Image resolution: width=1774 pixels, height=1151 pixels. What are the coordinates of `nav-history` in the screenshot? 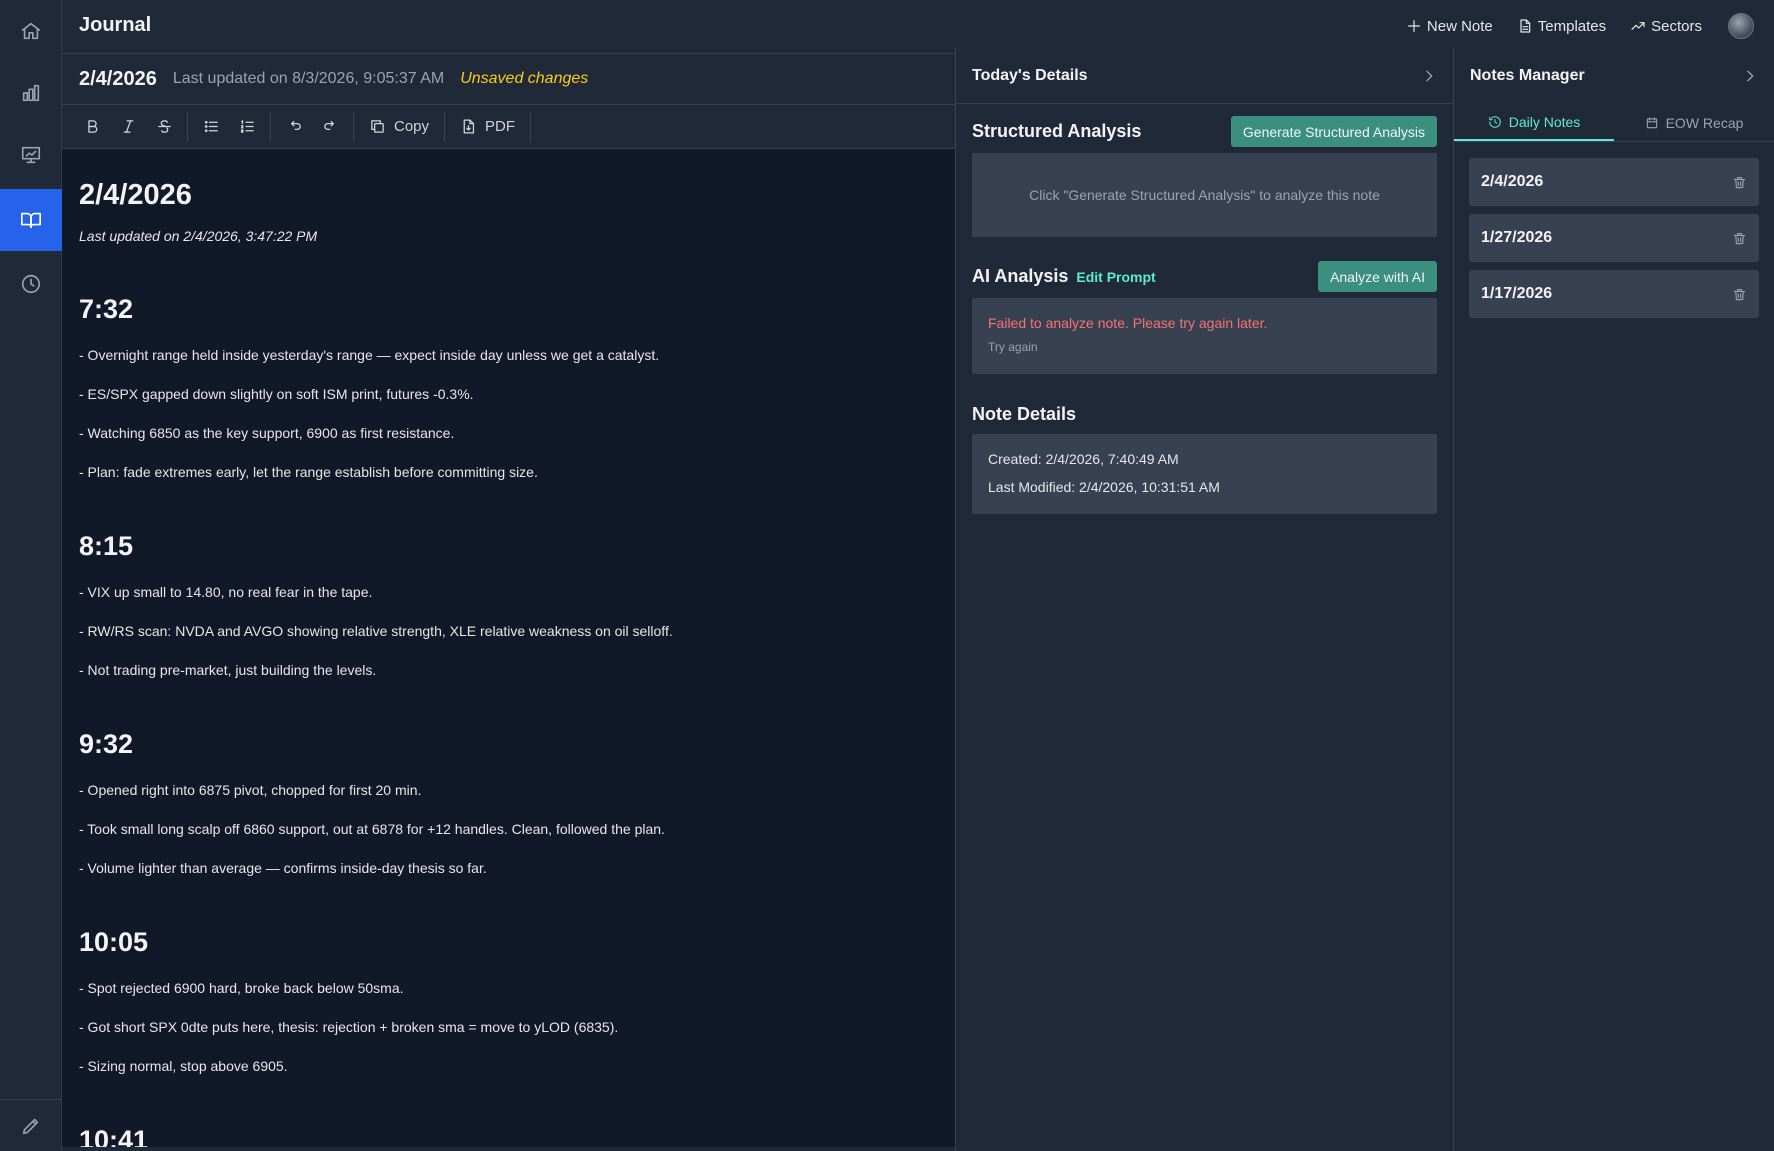 It's located at (31, 284).